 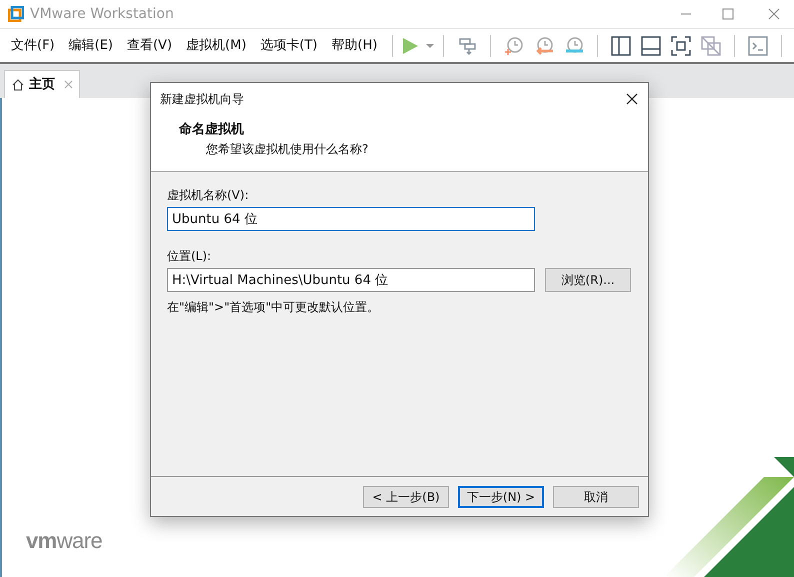 I want to click on menu-item: 帮助(H), so click(x=354, y=46).